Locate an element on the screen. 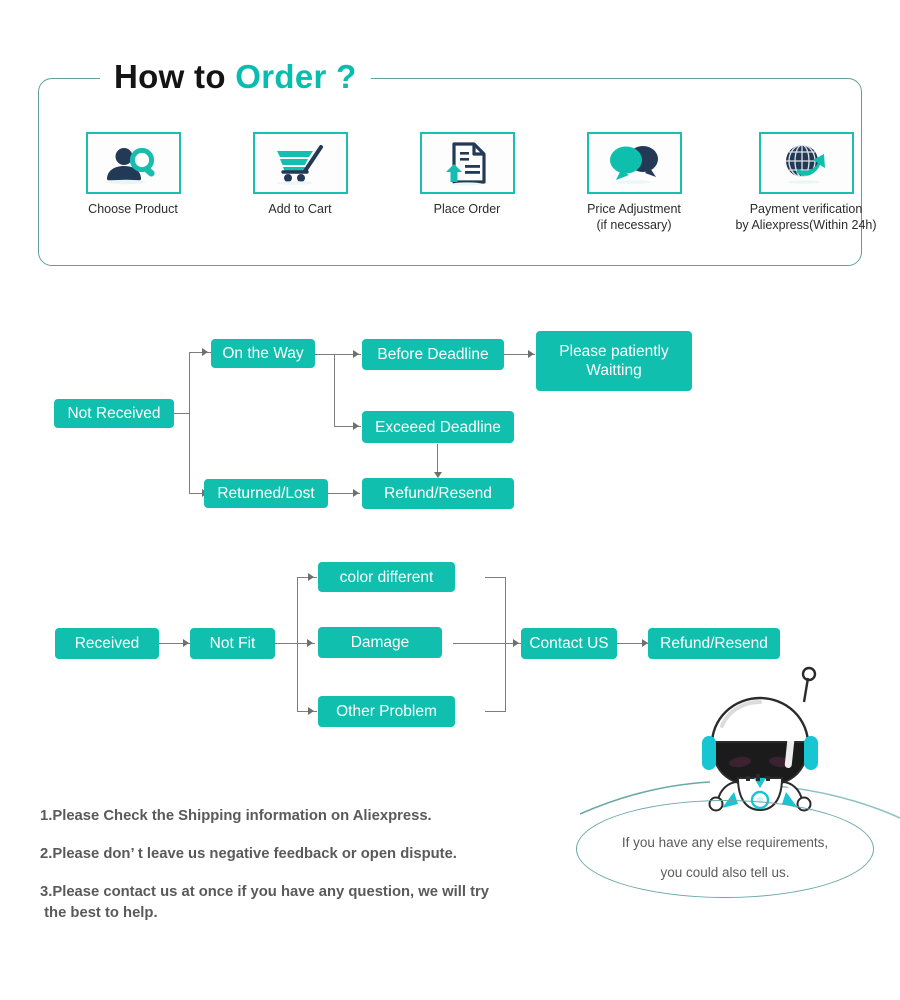 The width and height of the screenshot is (900, 1000). step-label: Choose Product is located at coordinates (133, 209).